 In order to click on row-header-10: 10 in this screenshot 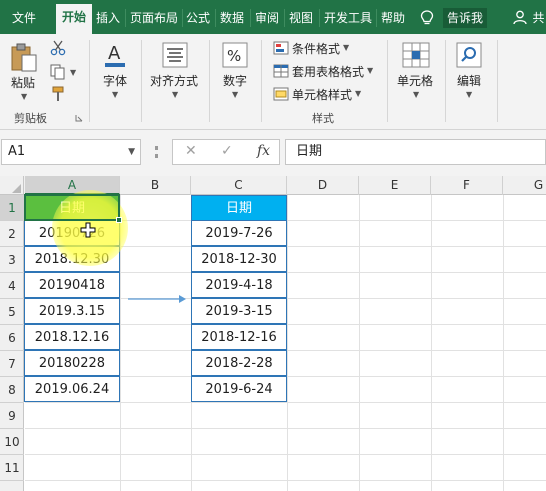, I will do `click(12, 442)`.